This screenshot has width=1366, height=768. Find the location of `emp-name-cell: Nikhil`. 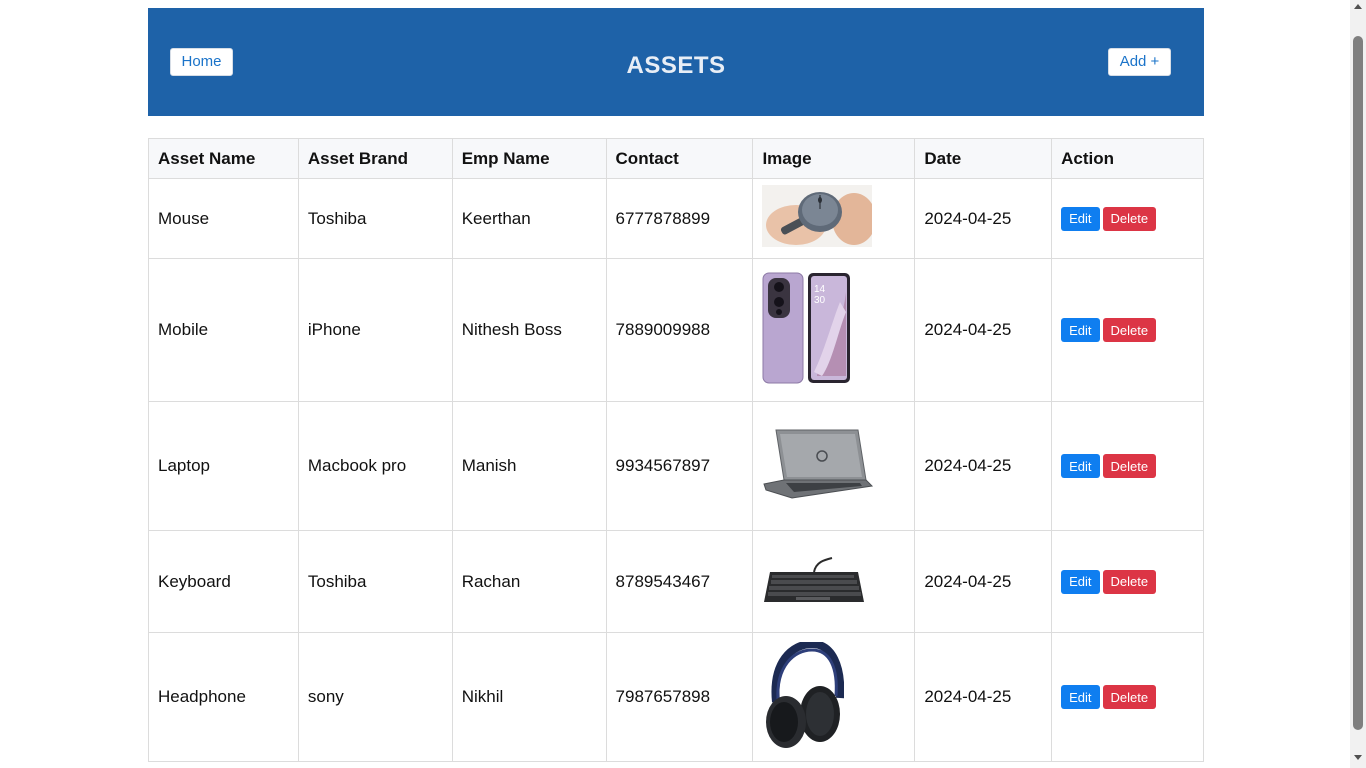

emp-name-cell: Nikhil is located at coordinates (529, 697).